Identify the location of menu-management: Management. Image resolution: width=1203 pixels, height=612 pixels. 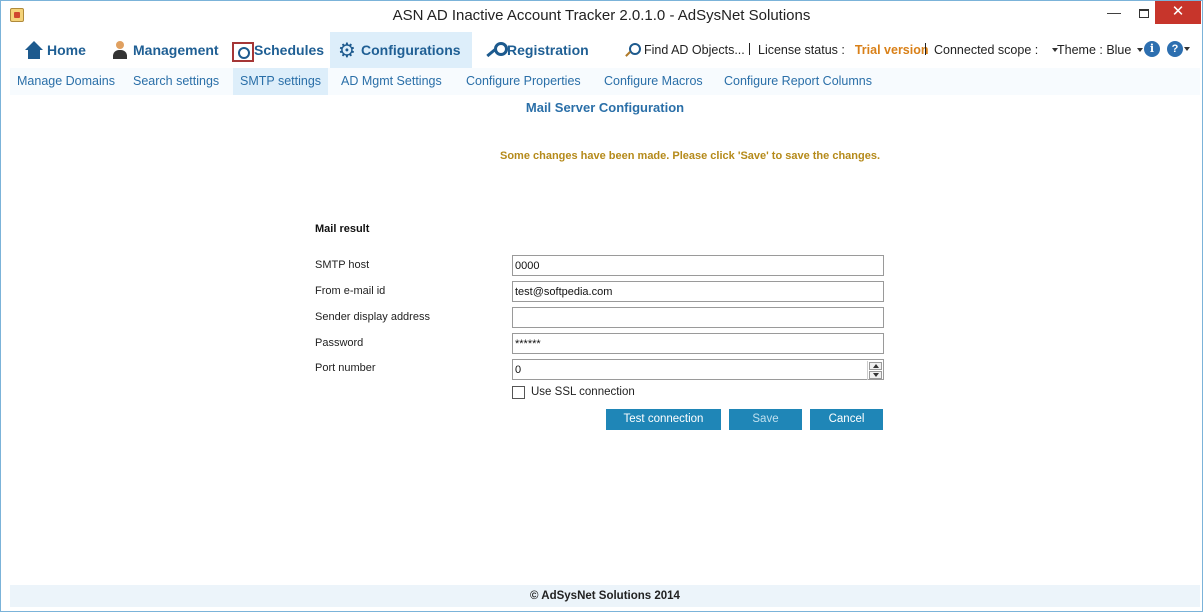
(164, 50).